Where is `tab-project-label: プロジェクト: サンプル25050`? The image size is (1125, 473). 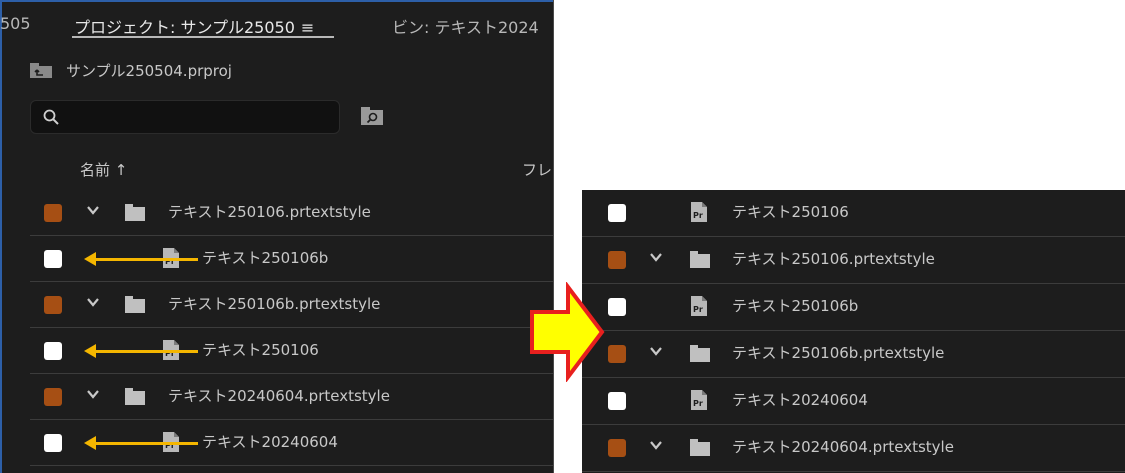
tab-project-label: プロジェクト: サンプル25050 is located at coordinates (184, 27).